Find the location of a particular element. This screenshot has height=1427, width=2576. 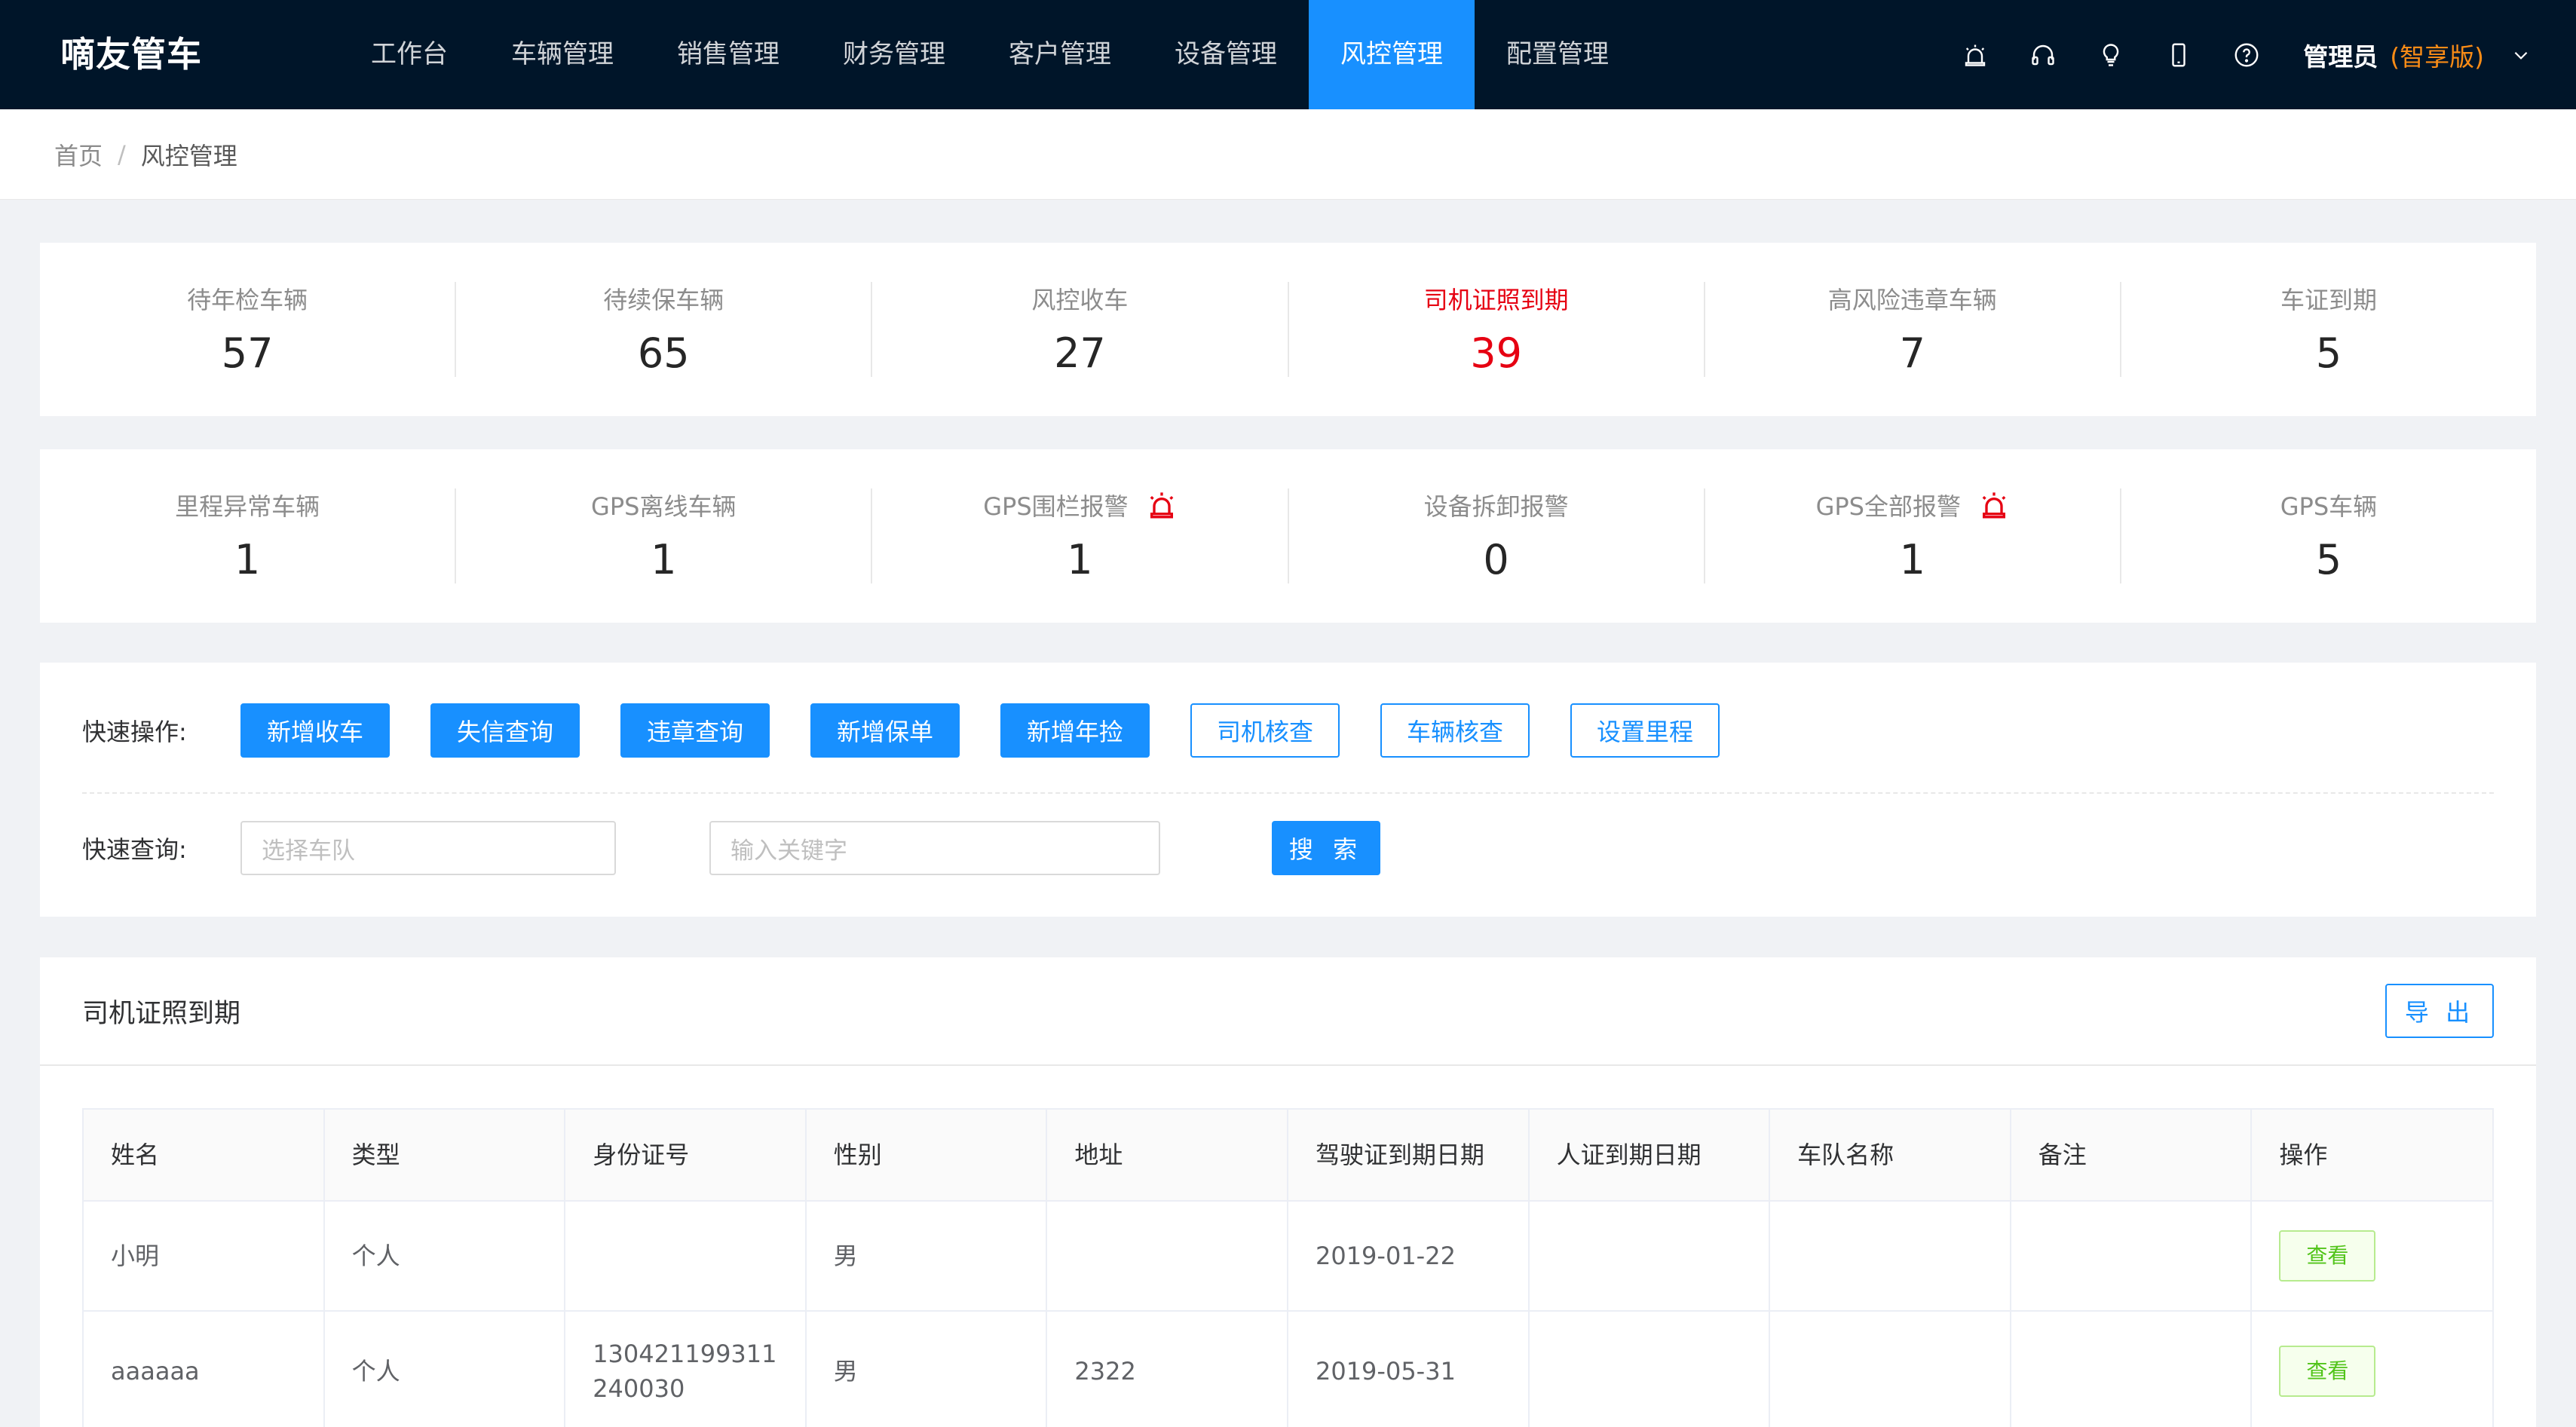

column-header: 性别 is located at coordinates (927, 1155).